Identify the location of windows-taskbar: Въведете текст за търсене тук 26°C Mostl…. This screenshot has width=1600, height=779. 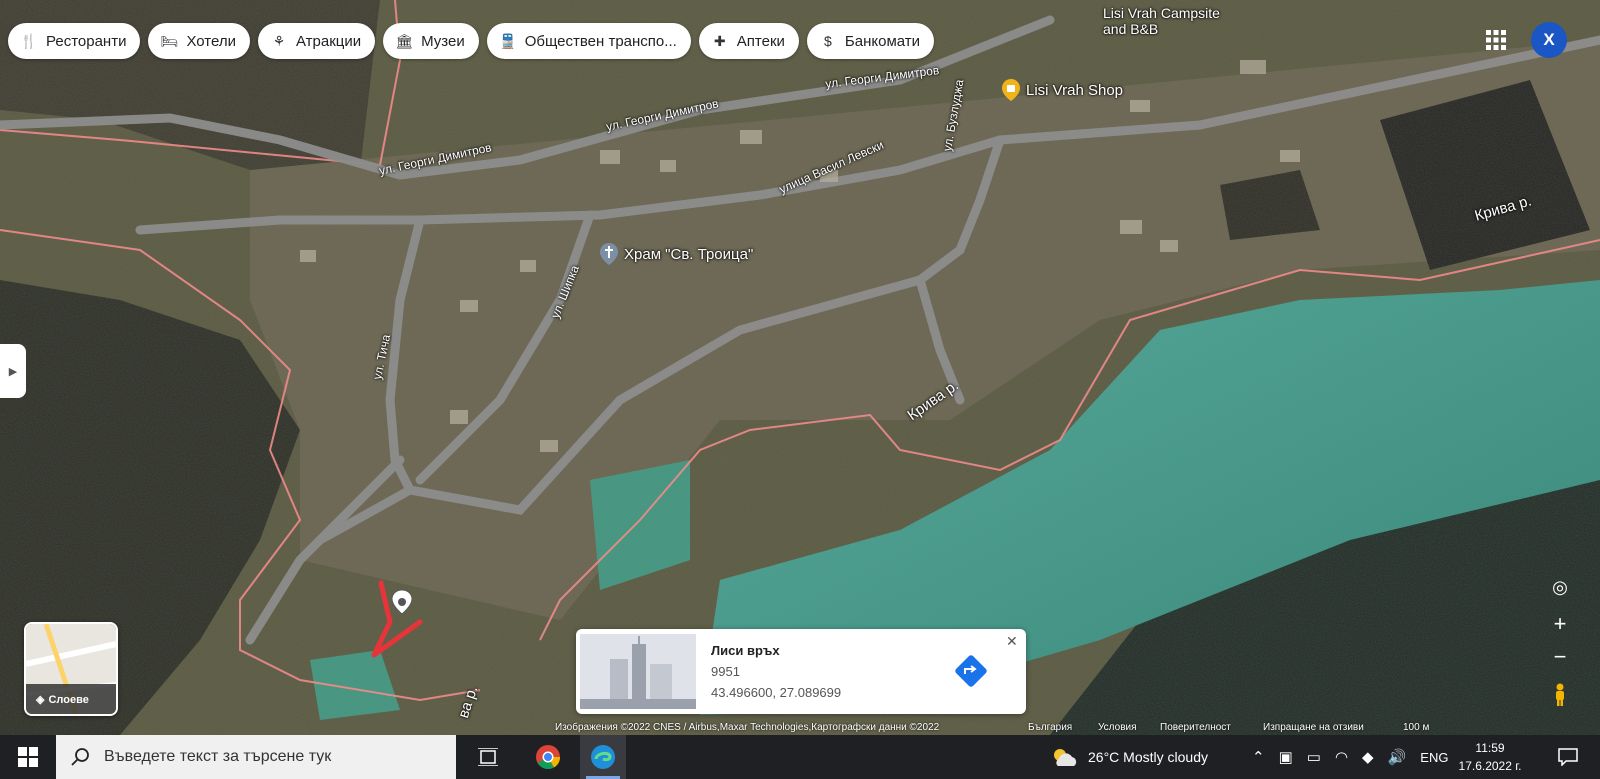
(800, 757).